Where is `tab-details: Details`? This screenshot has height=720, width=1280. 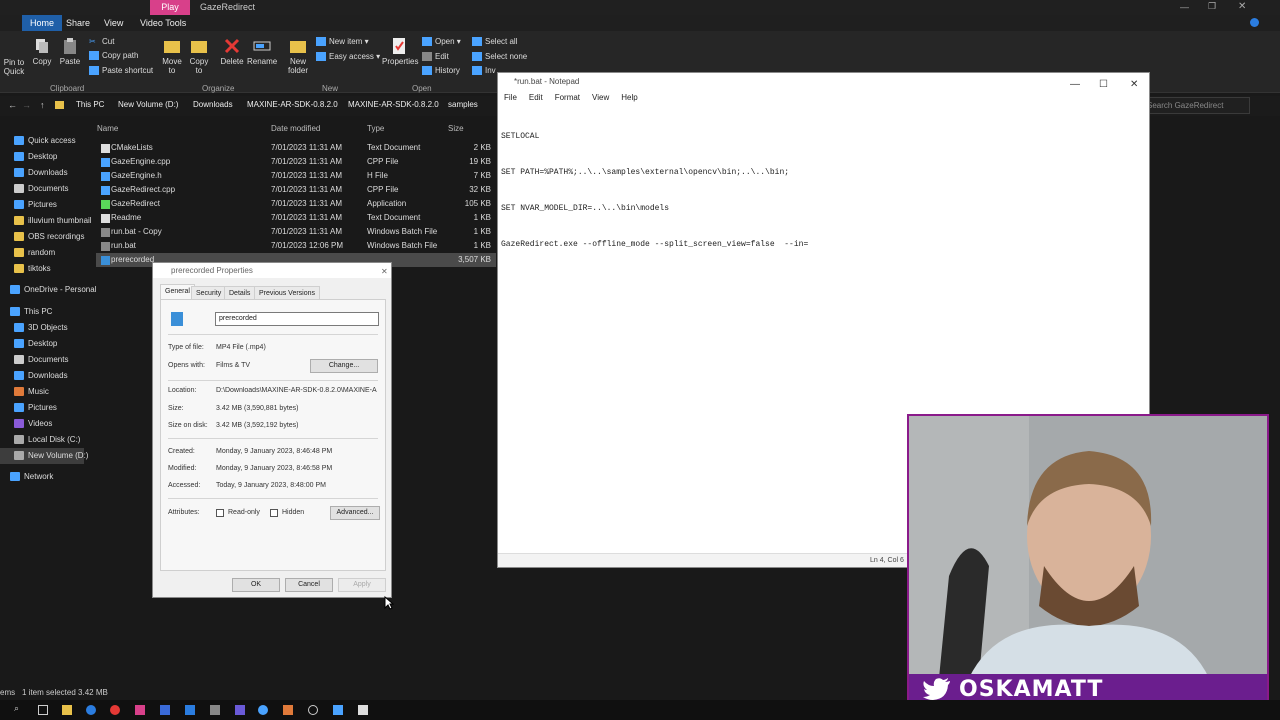
tab-details: Details is located at coordinates (240, 292).